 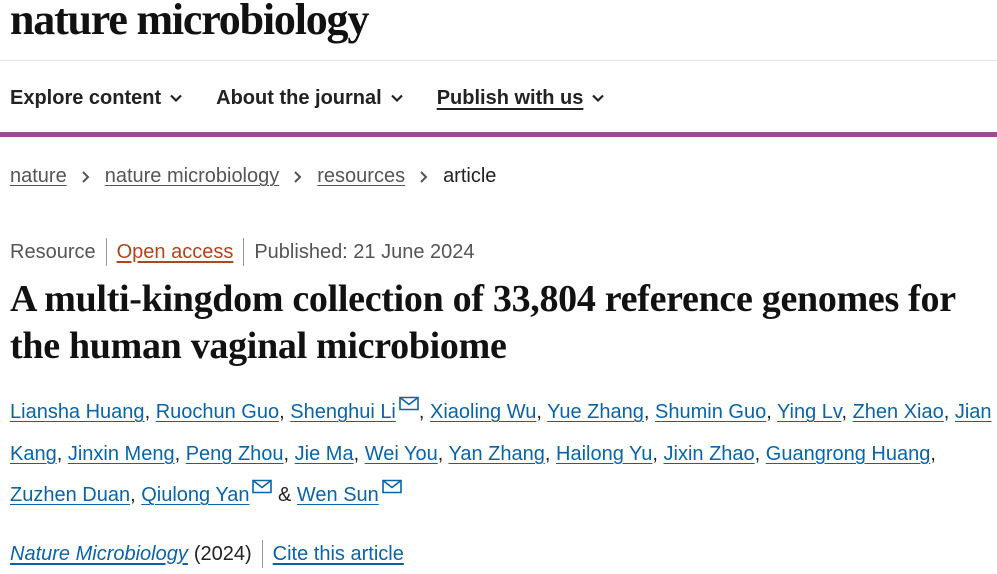 I want to click on author: Wen Sun, so click(x=349, y=492).